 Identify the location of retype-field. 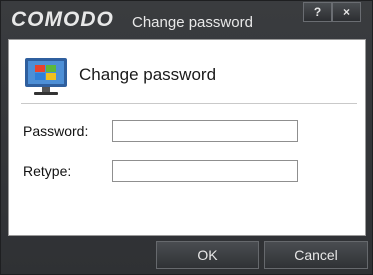
(205, 171).